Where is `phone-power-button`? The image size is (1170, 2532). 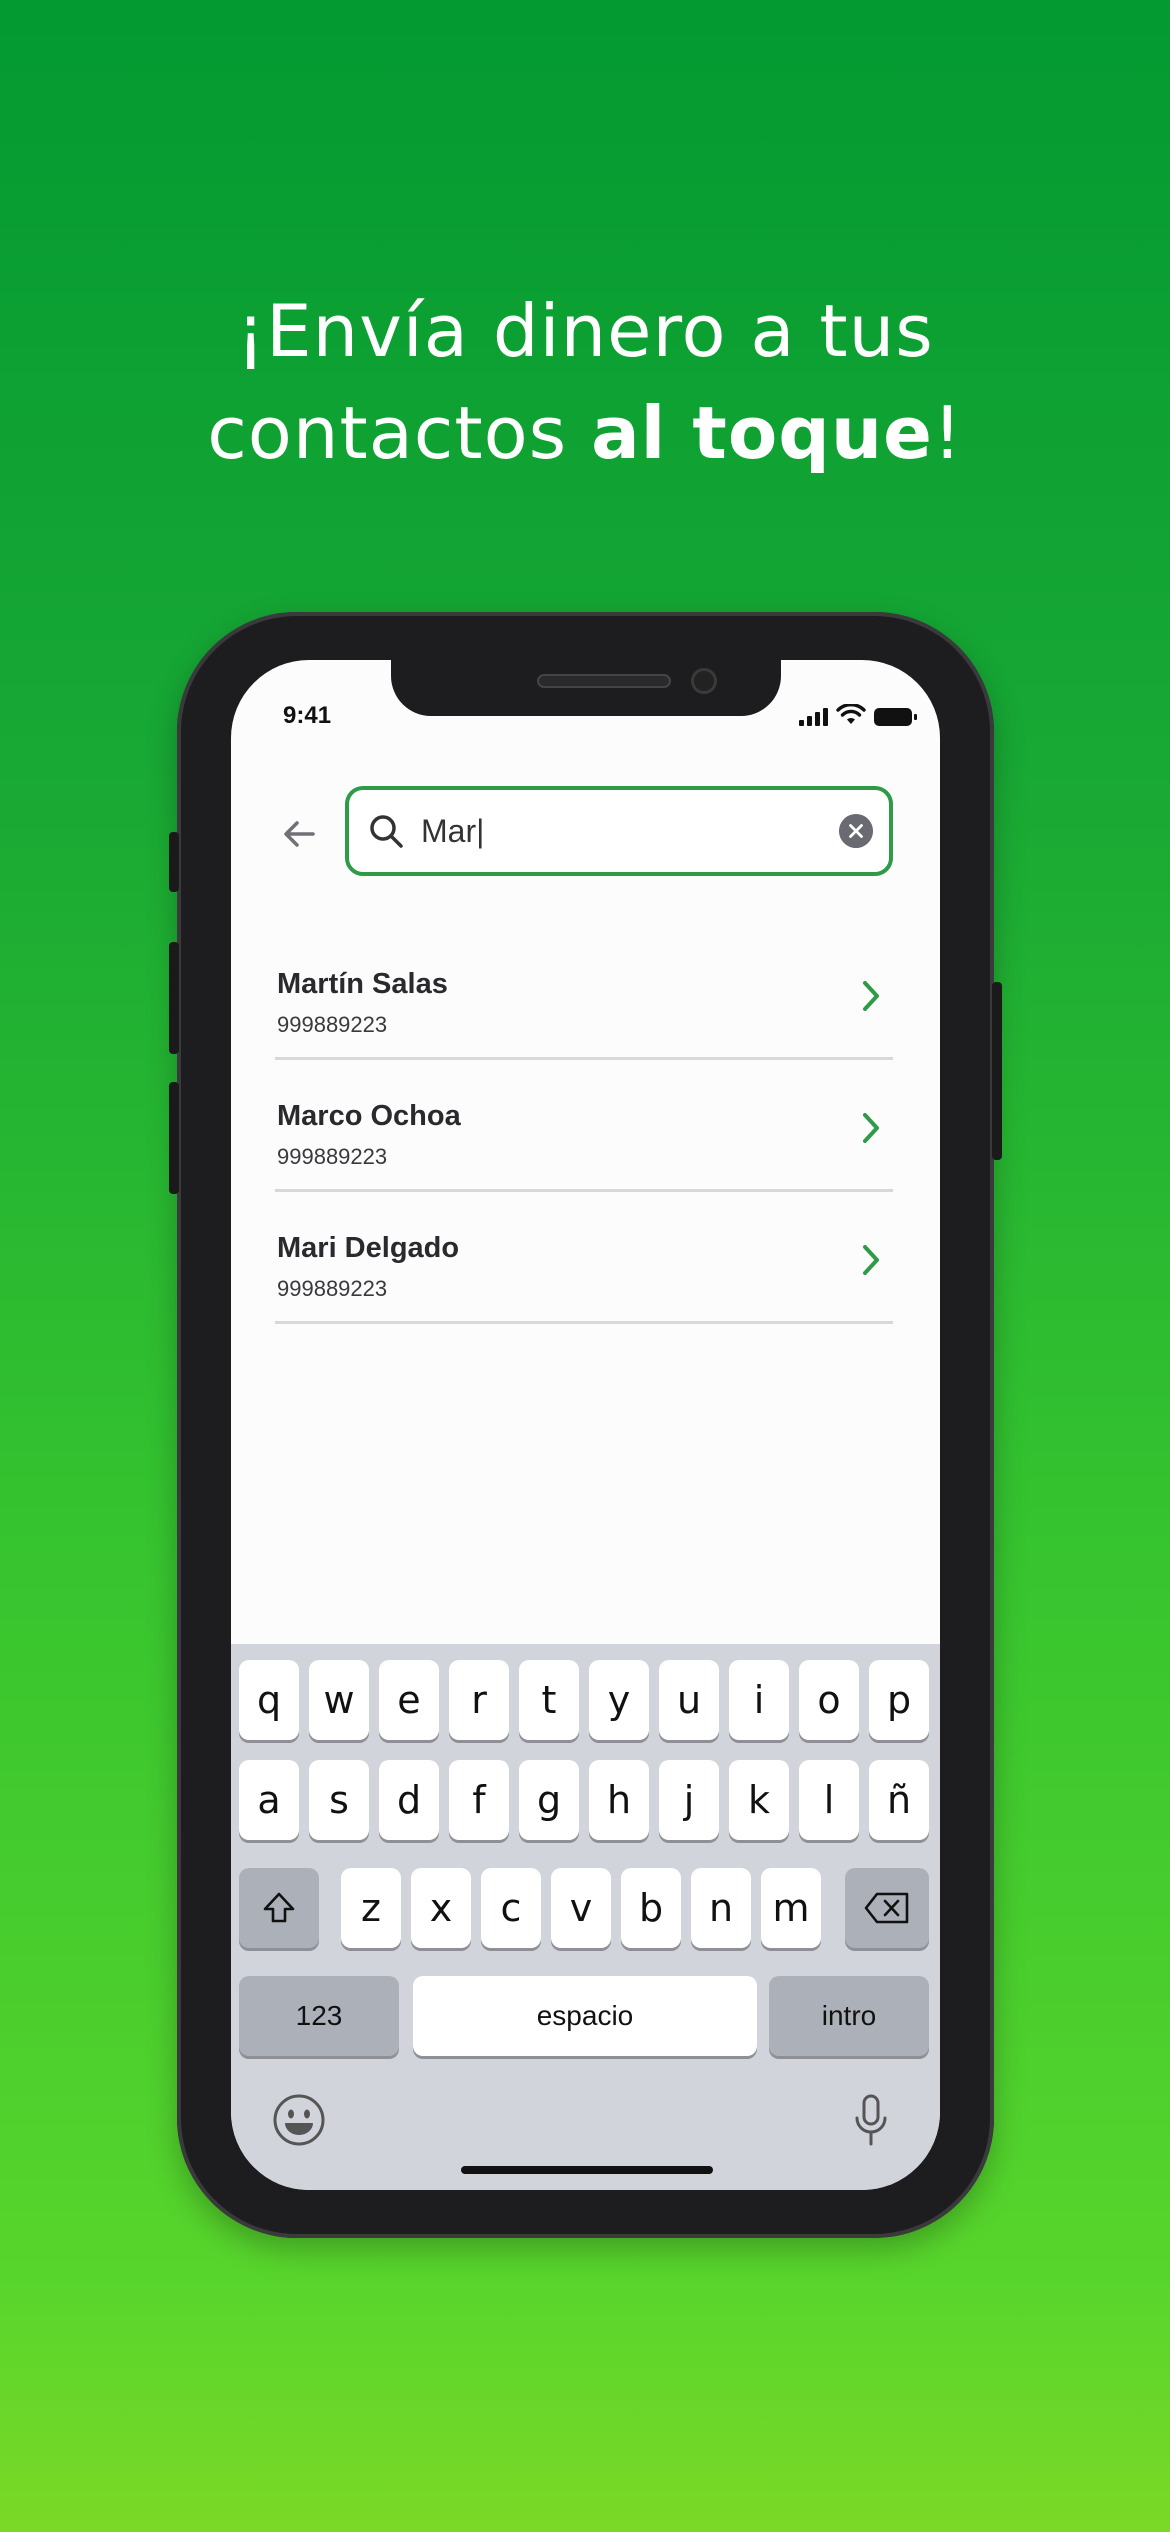
phone-power-button is located at coordinates (997, 1071).